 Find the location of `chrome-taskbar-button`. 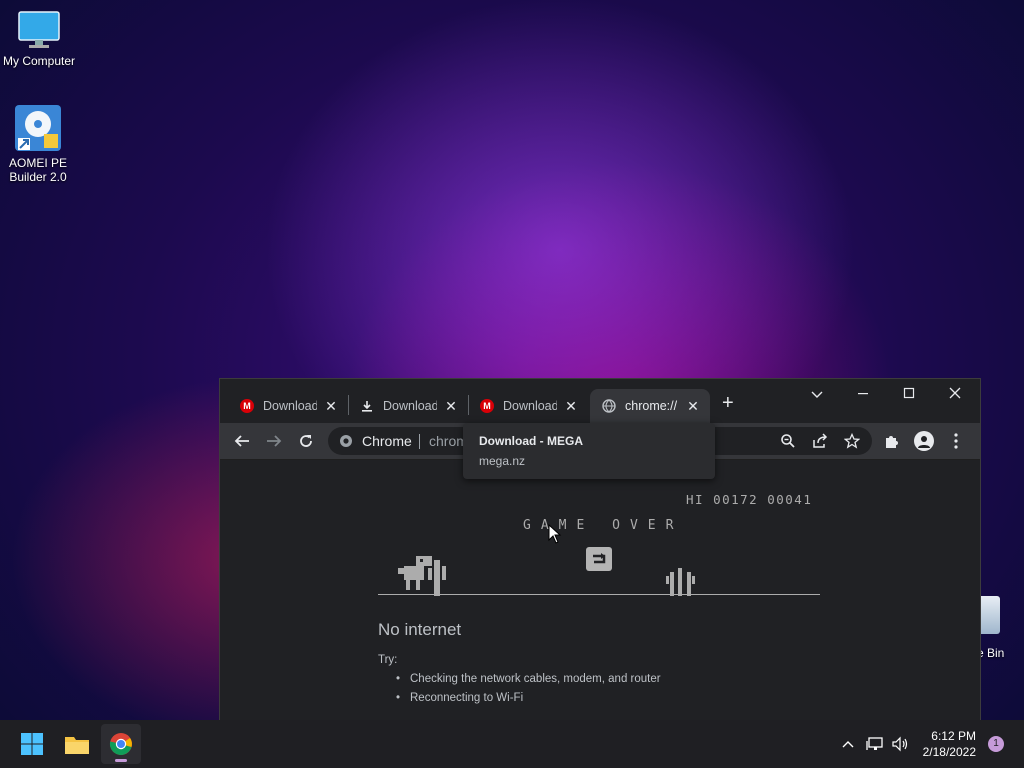

chrome-taskbar-button is located at coordinates (121, 744).